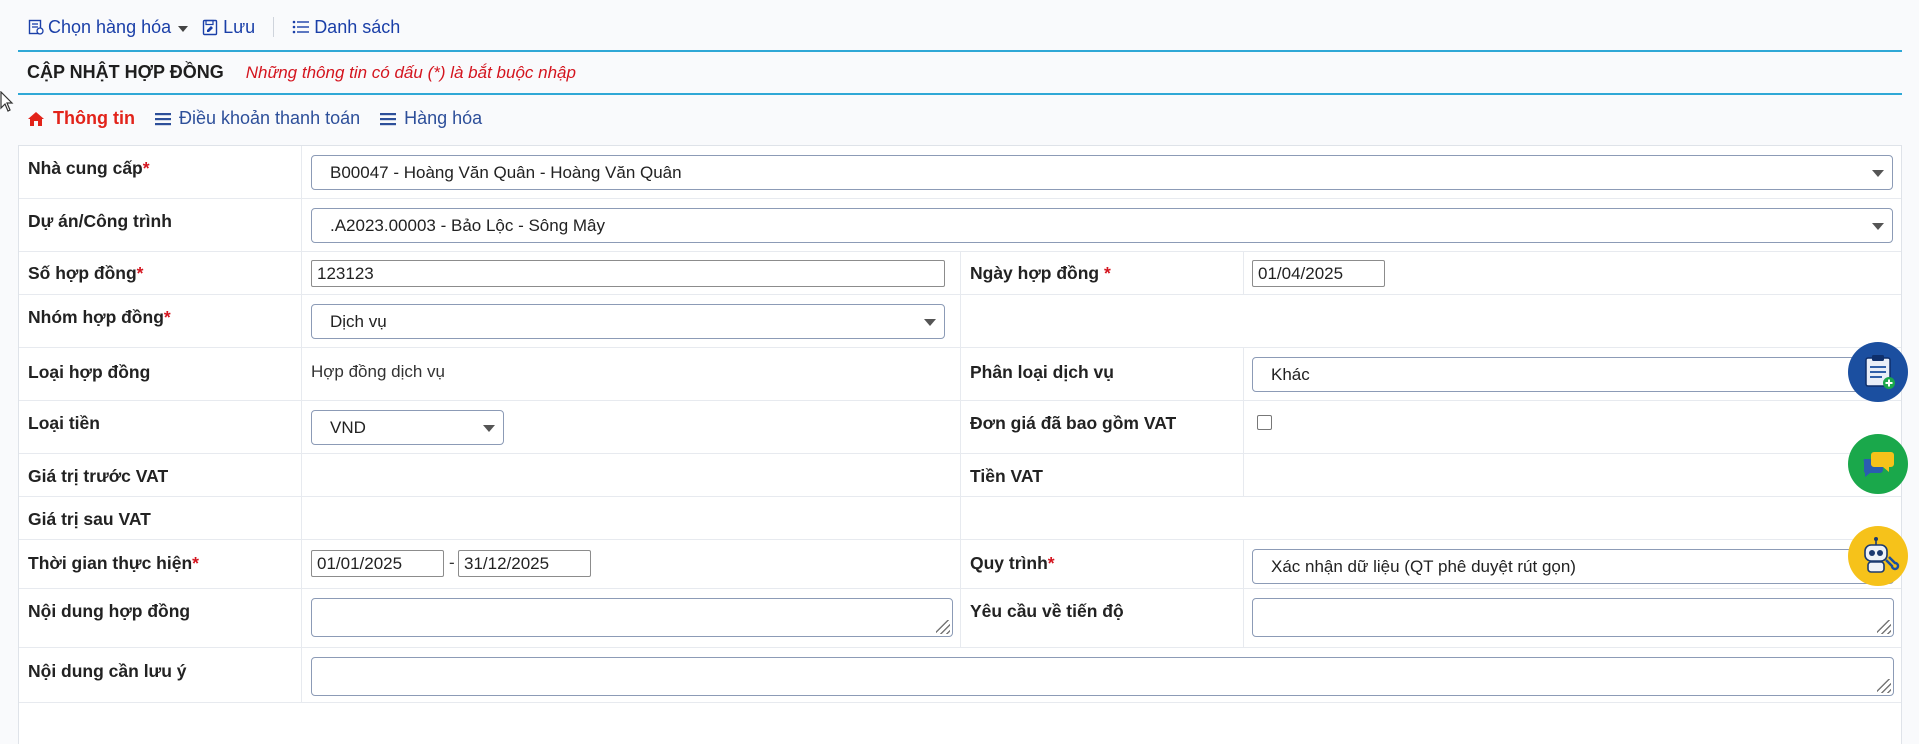 Image resolution: width=1919 pixels, height=744 pixels. I want to click on form-row-contract-content: Nội dung hợp đồng Yêu cầu về tiến độ, so click(960, 618).